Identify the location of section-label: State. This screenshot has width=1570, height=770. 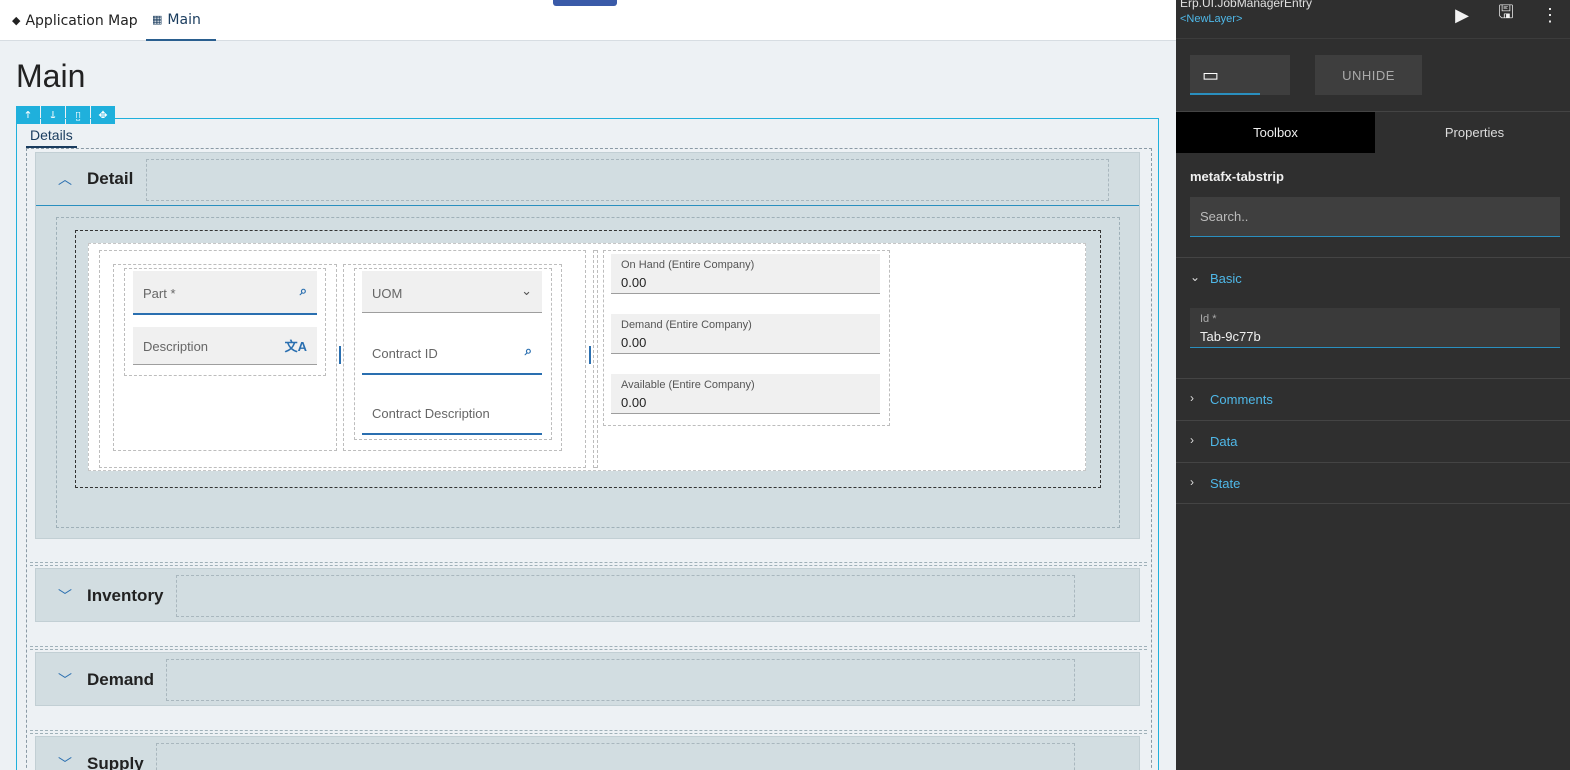
(1225, 483).